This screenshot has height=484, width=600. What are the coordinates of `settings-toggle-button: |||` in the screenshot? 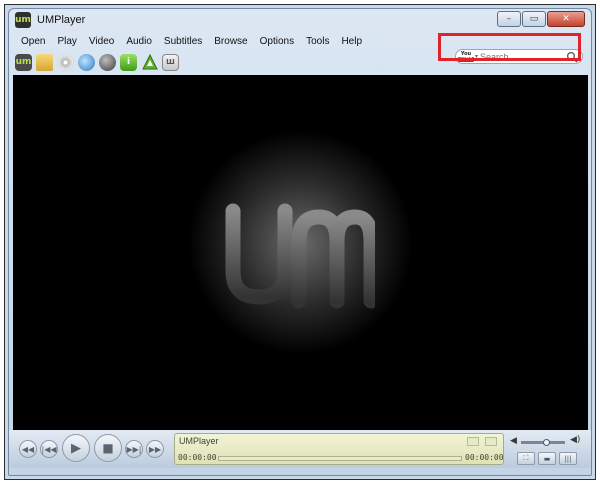 It's located at (568, 458).